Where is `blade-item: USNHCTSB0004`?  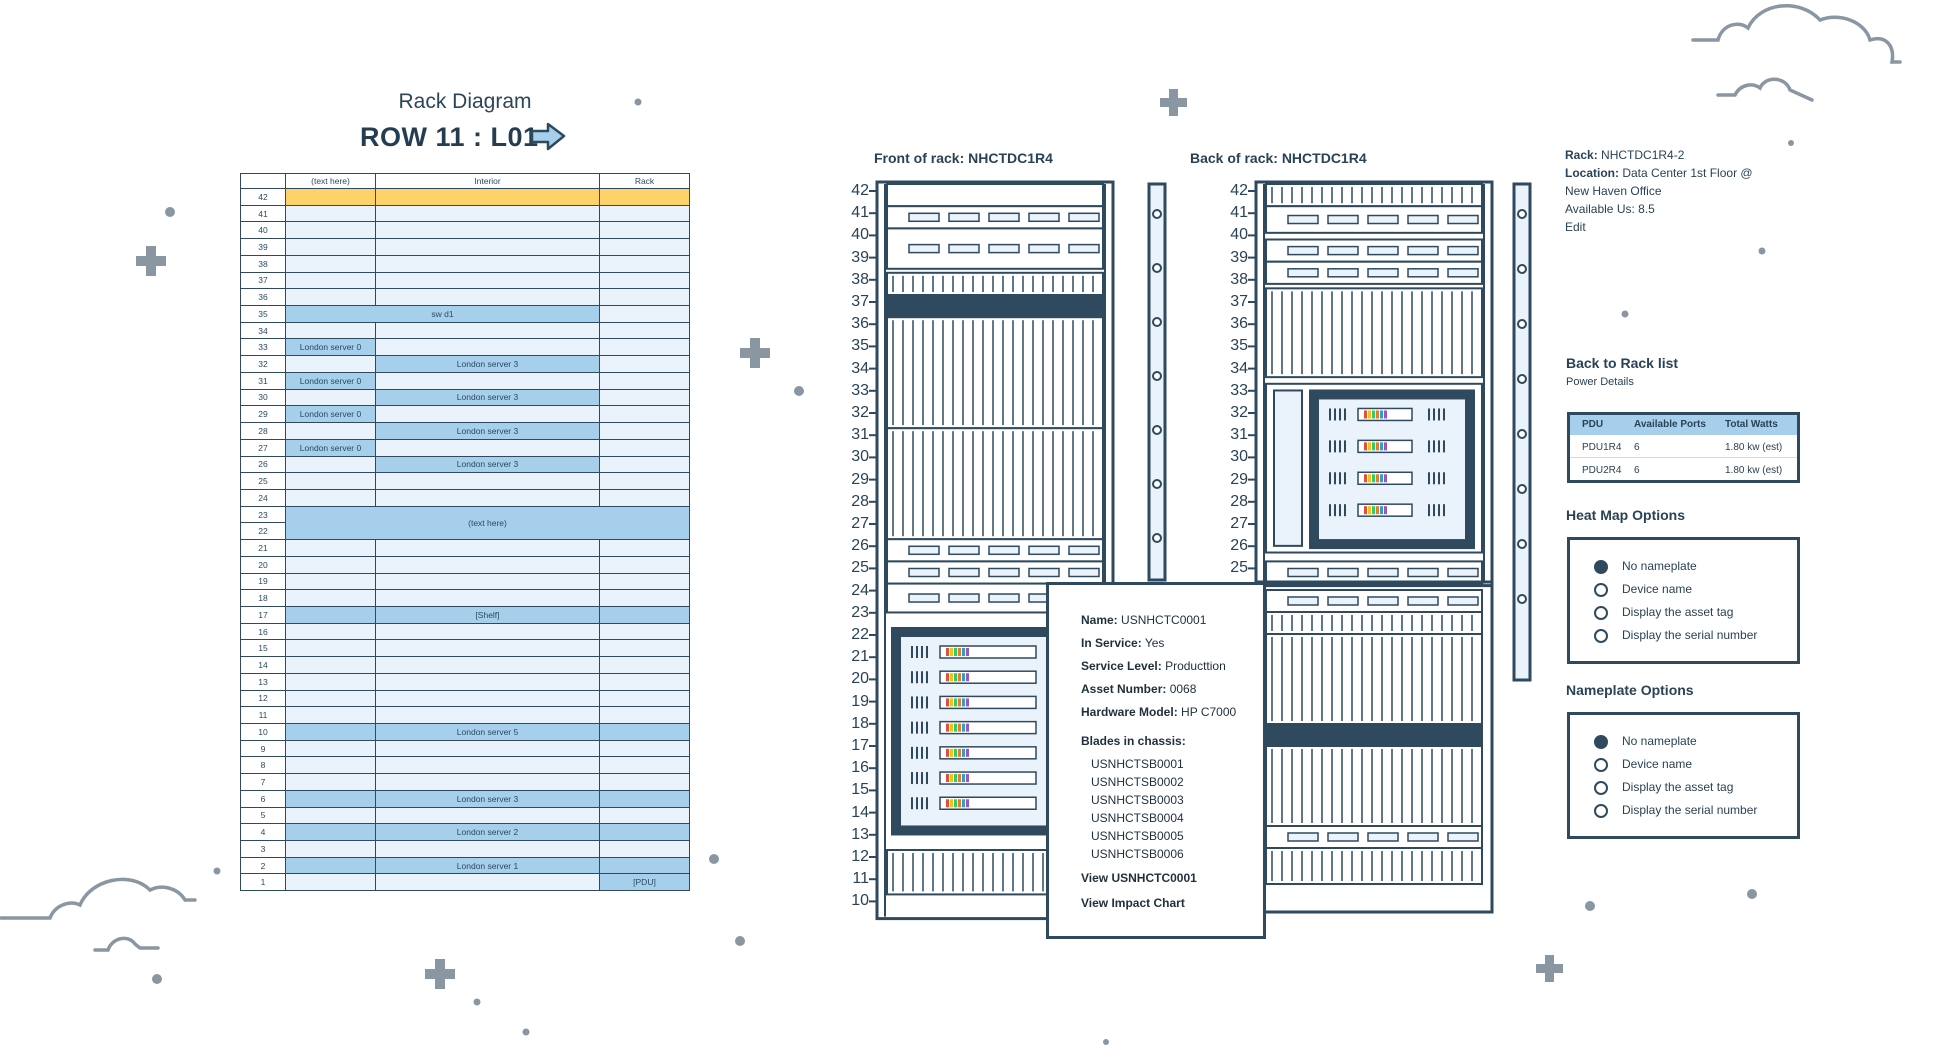
blade-item: USNHCTSB0004 is located at coordinates (1137, 818).